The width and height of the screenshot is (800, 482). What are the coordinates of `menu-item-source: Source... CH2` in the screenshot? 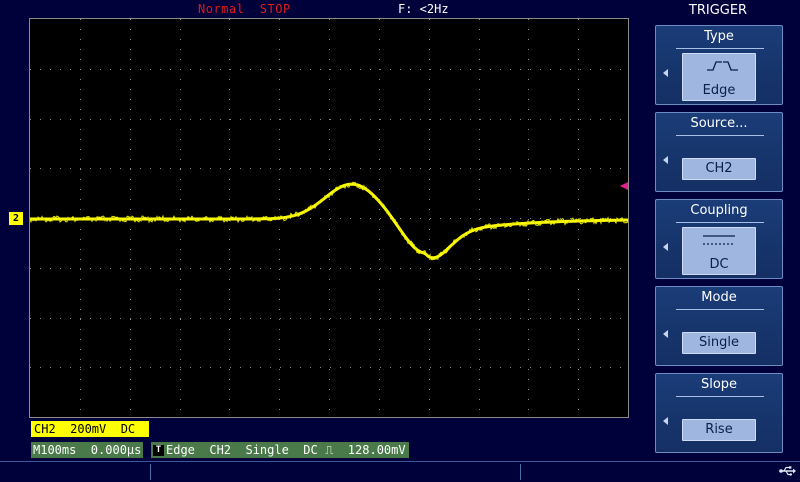 It's located at (719, 152).